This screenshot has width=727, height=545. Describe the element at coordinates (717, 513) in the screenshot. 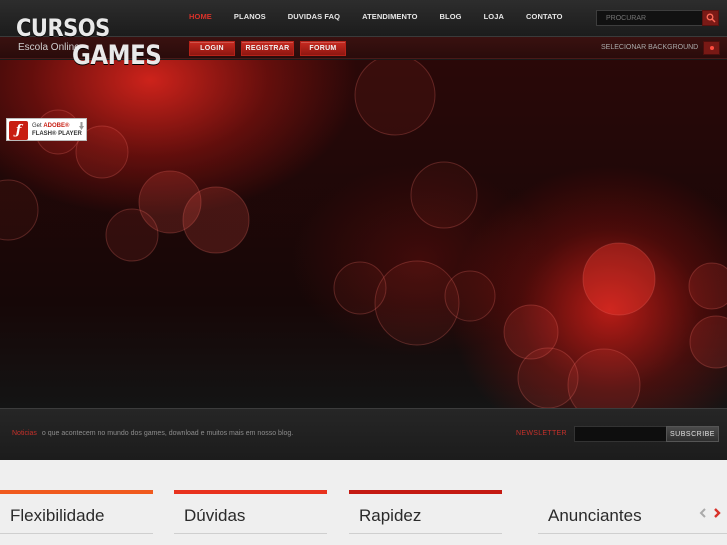

I see `chevron-right-icon` at that location.